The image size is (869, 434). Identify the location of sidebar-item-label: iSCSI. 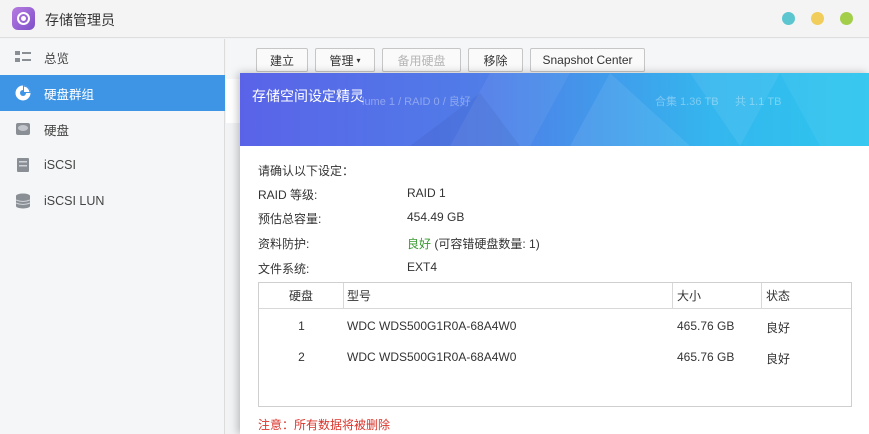
(60, 165).